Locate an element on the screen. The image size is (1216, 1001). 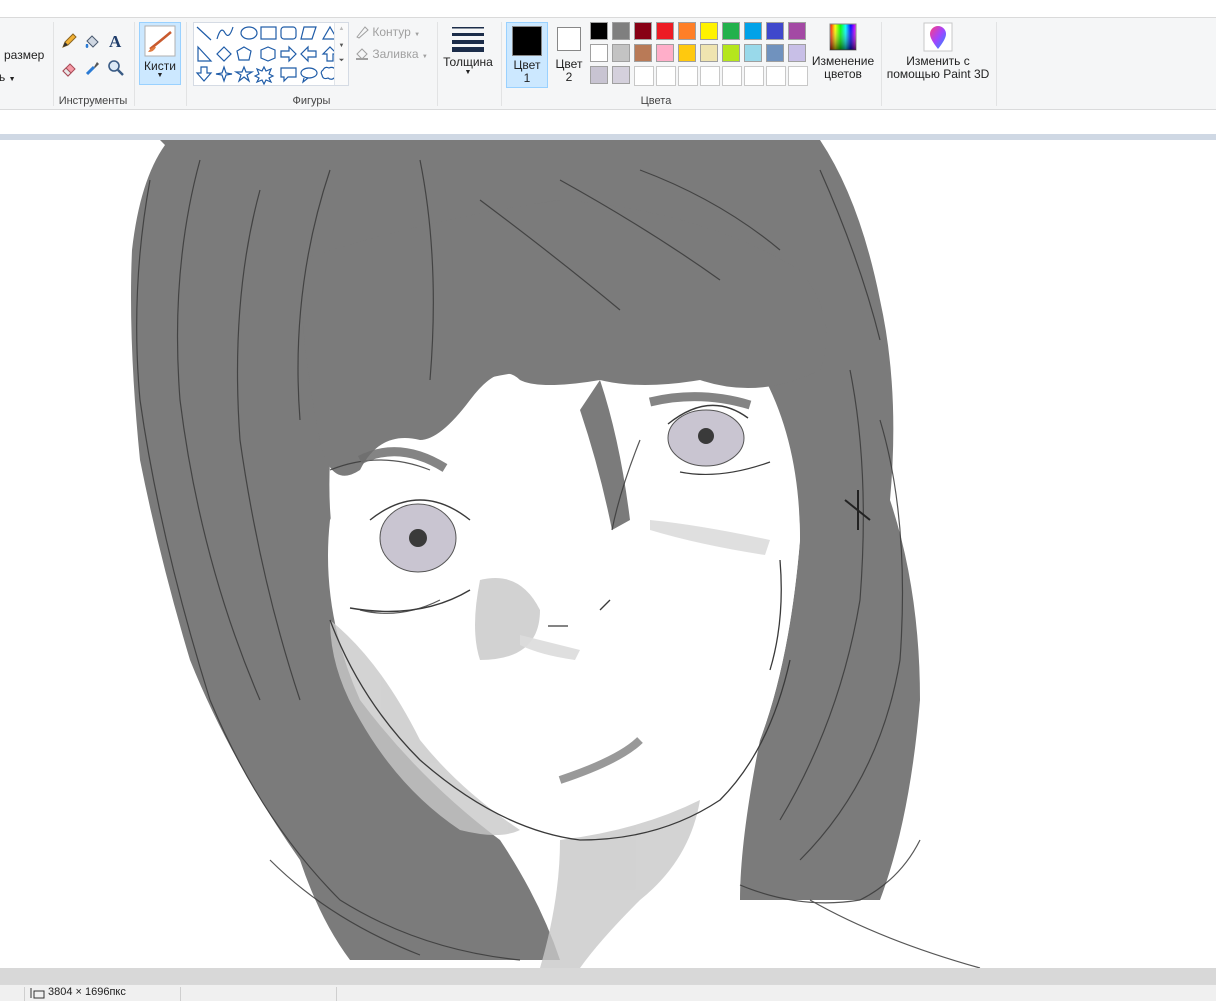
pencil-icon is located at coordinates (69, 40).